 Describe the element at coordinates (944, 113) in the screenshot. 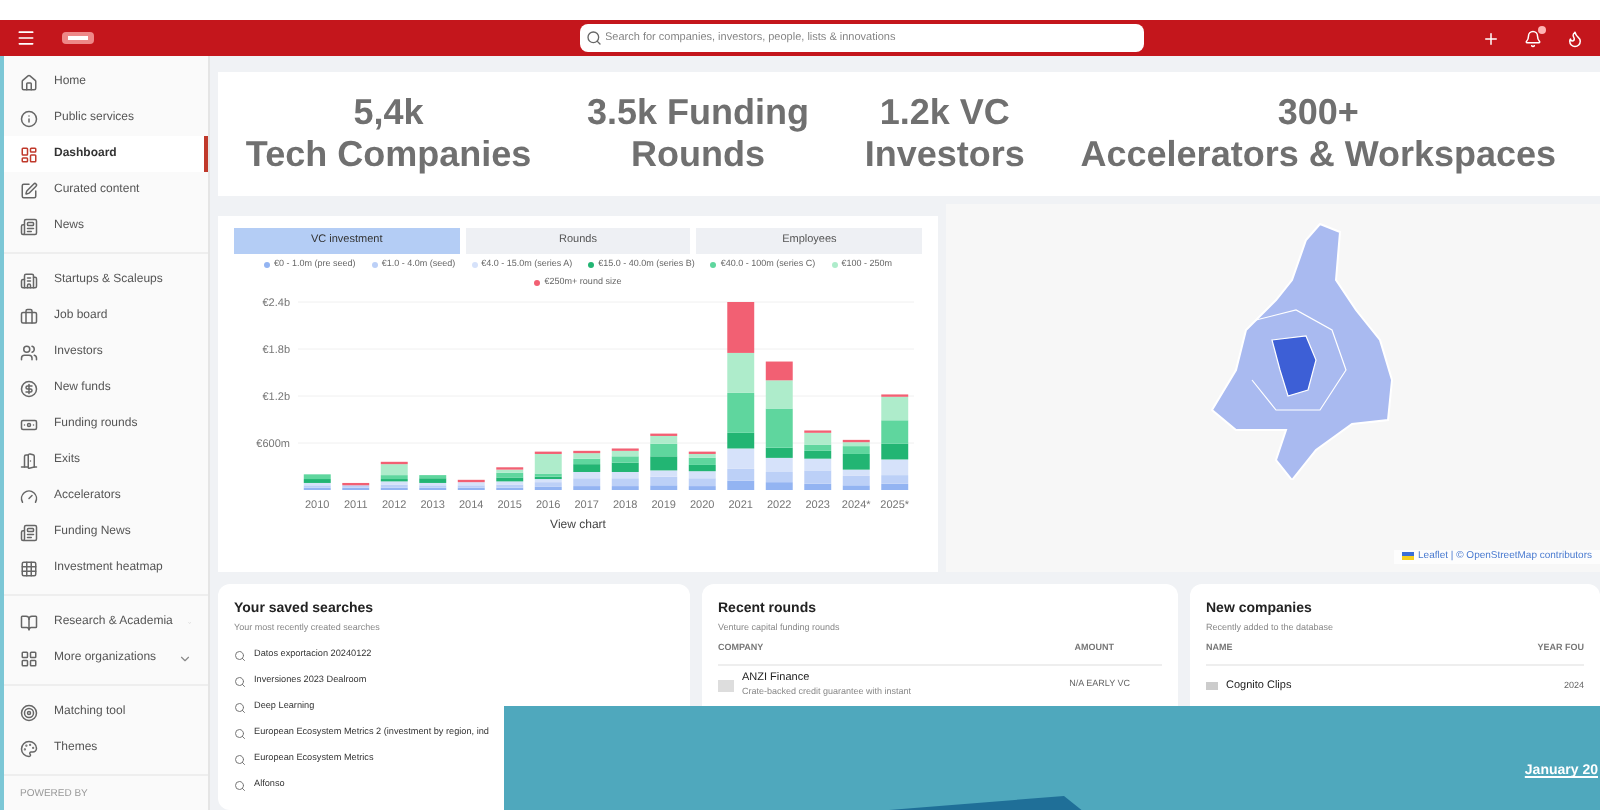

I see `stat-value: 1.2k VC` at that location.